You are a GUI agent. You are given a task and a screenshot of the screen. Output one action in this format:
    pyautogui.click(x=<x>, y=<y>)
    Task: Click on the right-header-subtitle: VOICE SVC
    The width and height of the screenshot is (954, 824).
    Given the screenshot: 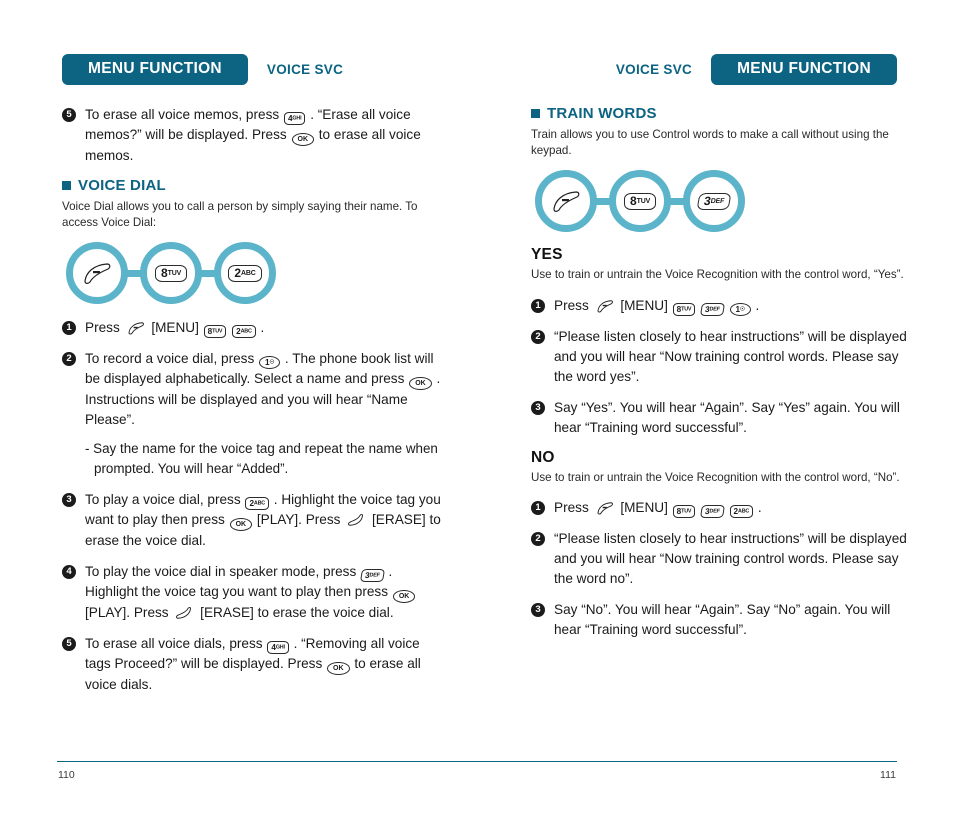 What is the action you would take?
    pyautogui.click(x=654, y=69)
    